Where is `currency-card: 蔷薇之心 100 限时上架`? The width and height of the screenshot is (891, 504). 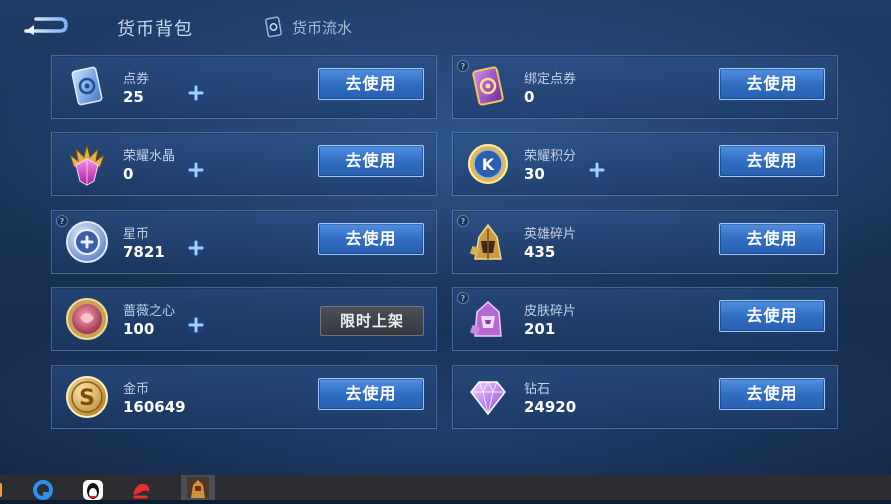 currency-card: 蔷薇之心 100 限时上架 is located at coordinates (244, 319).